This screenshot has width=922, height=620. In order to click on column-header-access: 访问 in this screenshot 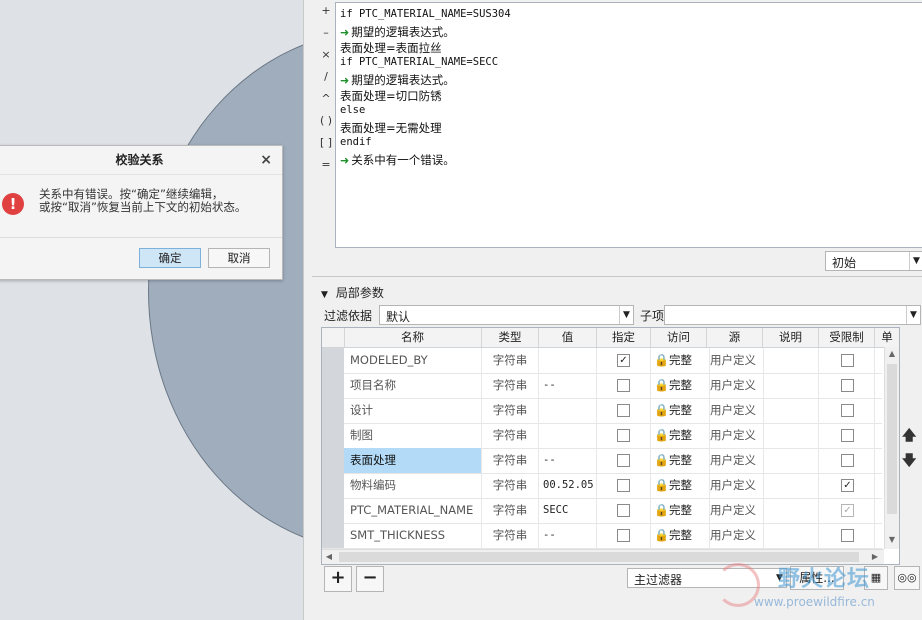, I will do `click(679, 337)`.